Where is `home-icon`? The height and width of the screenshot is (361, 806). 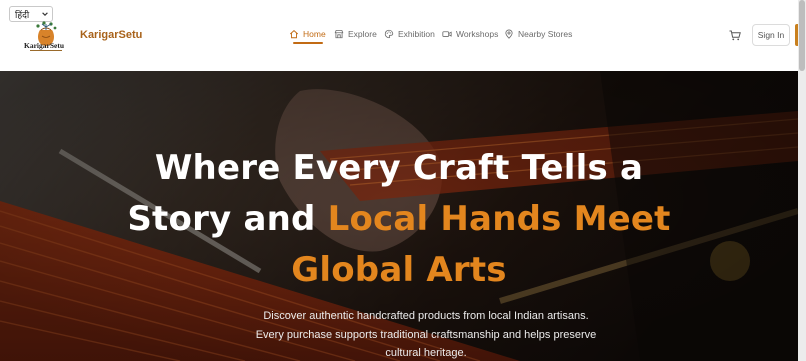 home-icon is located at coordinates (294, 34).